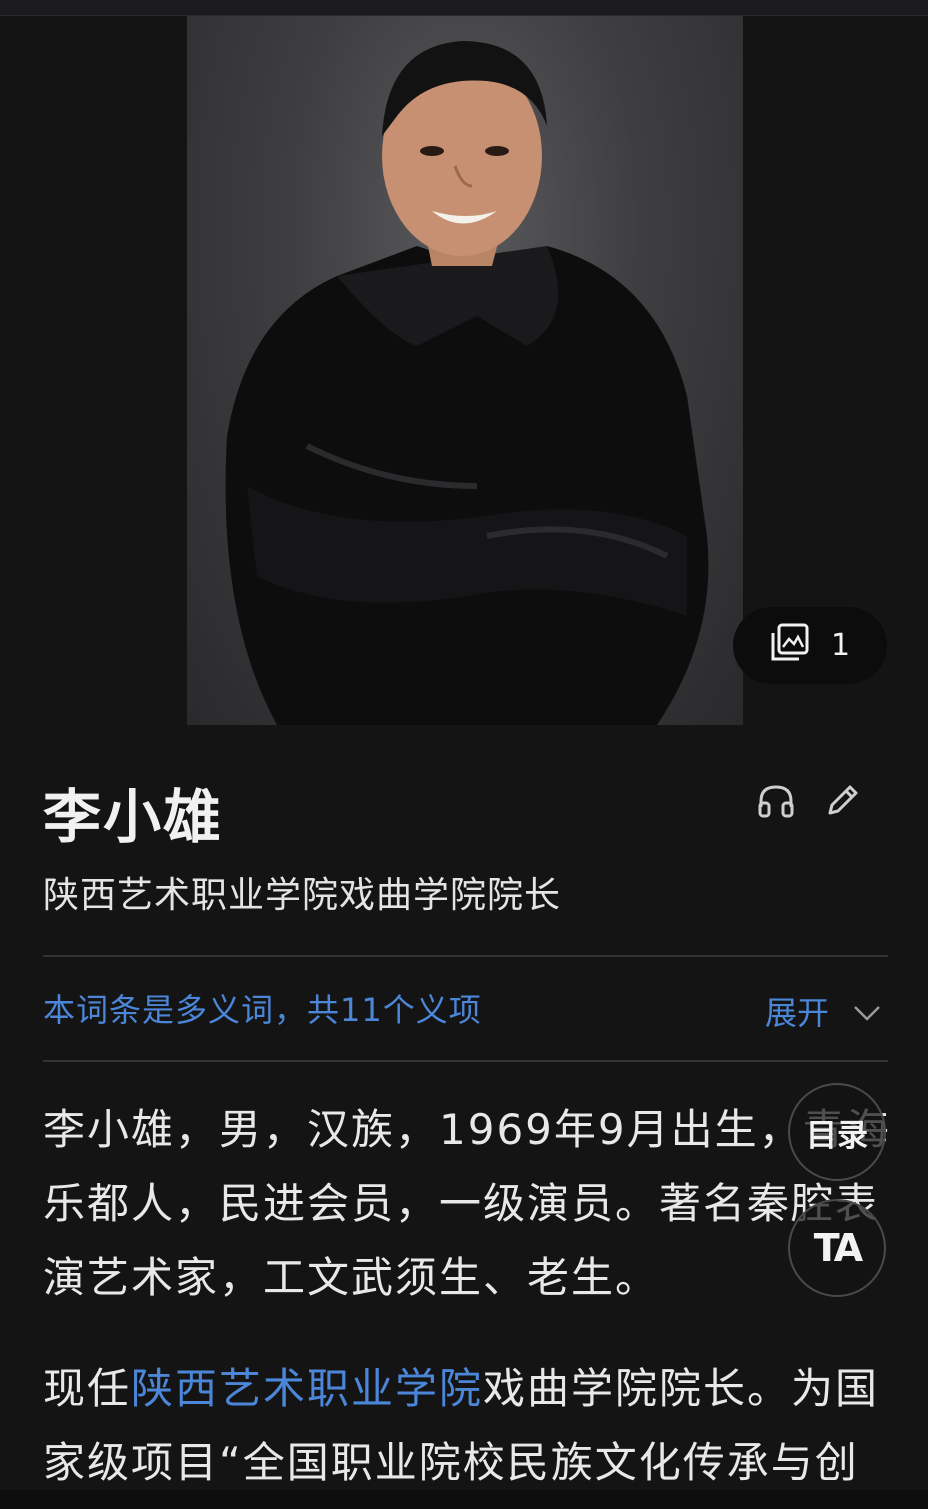 The width and height of the screenshot is (928, 1509). I want to click on ta-button: TA, so click(837, 1248).